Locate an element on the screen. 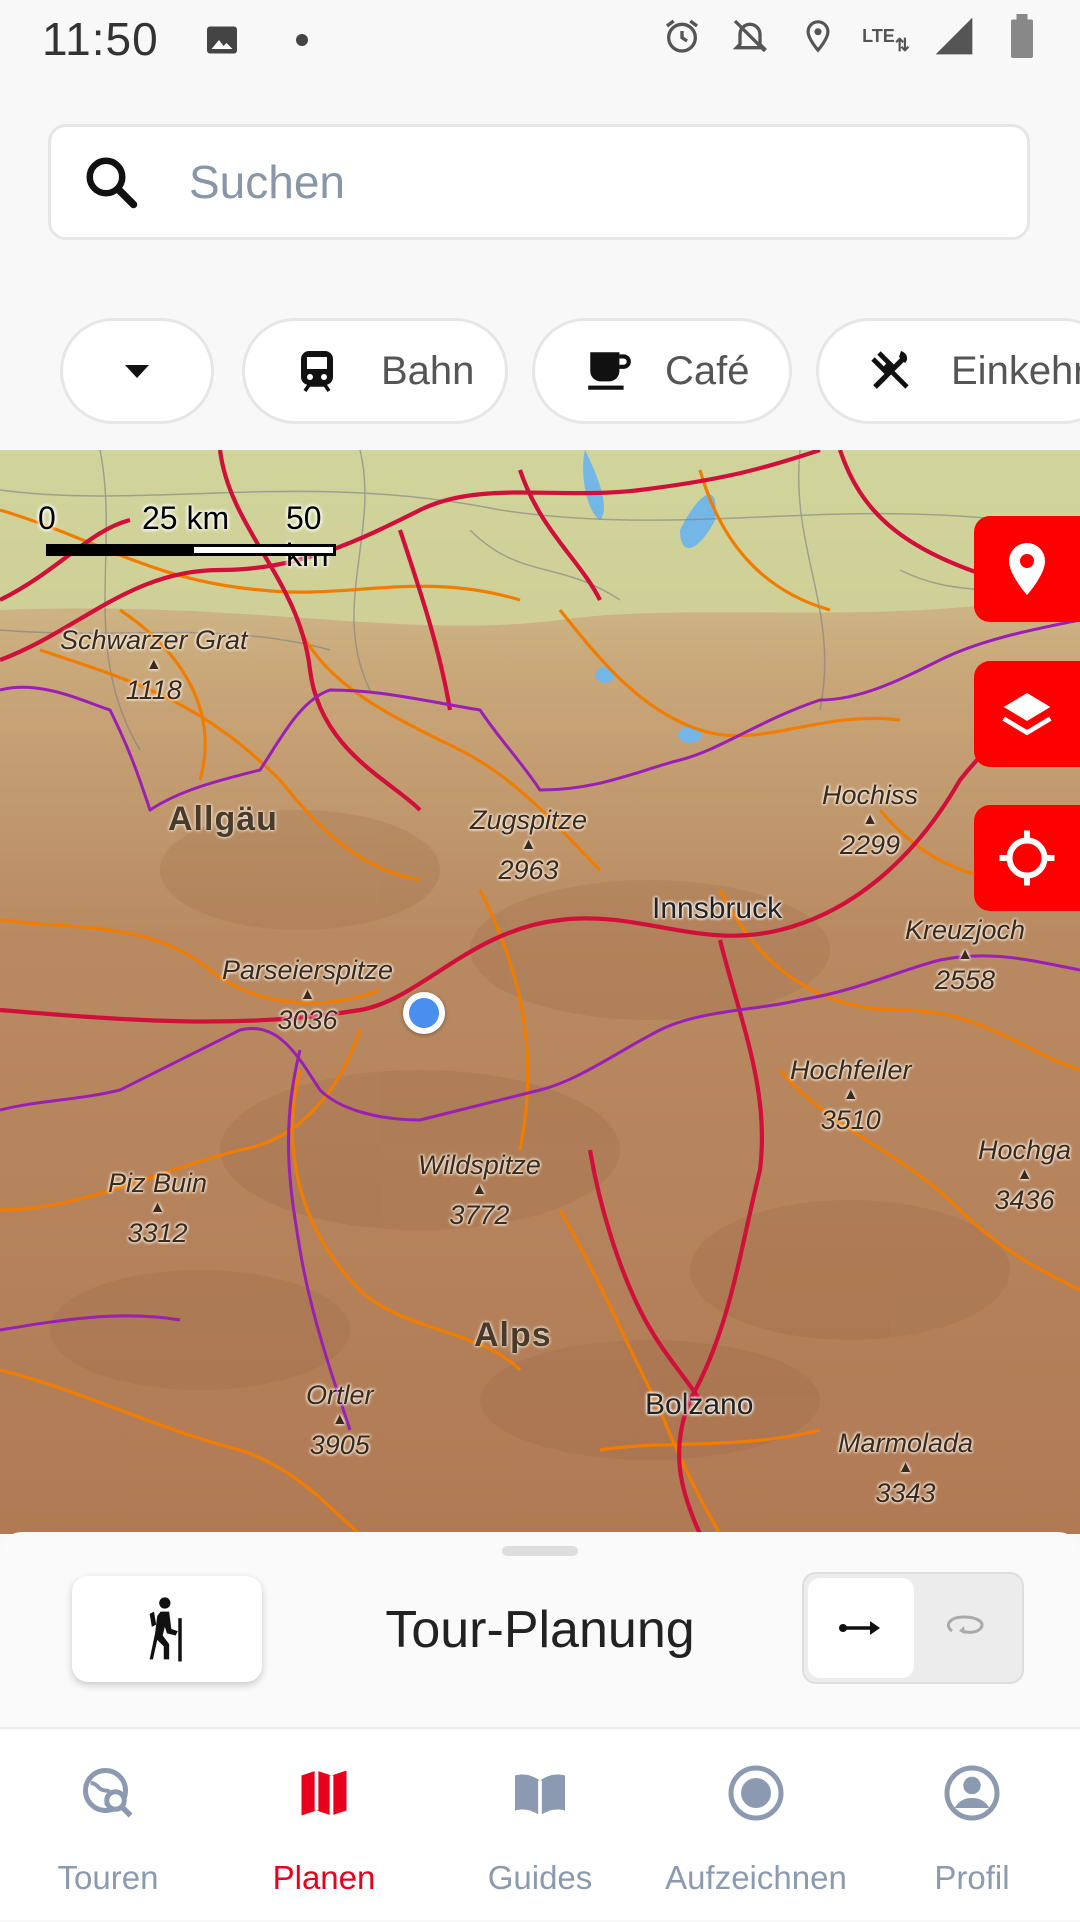 The height and width of the screenshot is (1922, 1080). peak-label: Kreuzjoch ▲ 2558 is located at coordinates (965, 955).